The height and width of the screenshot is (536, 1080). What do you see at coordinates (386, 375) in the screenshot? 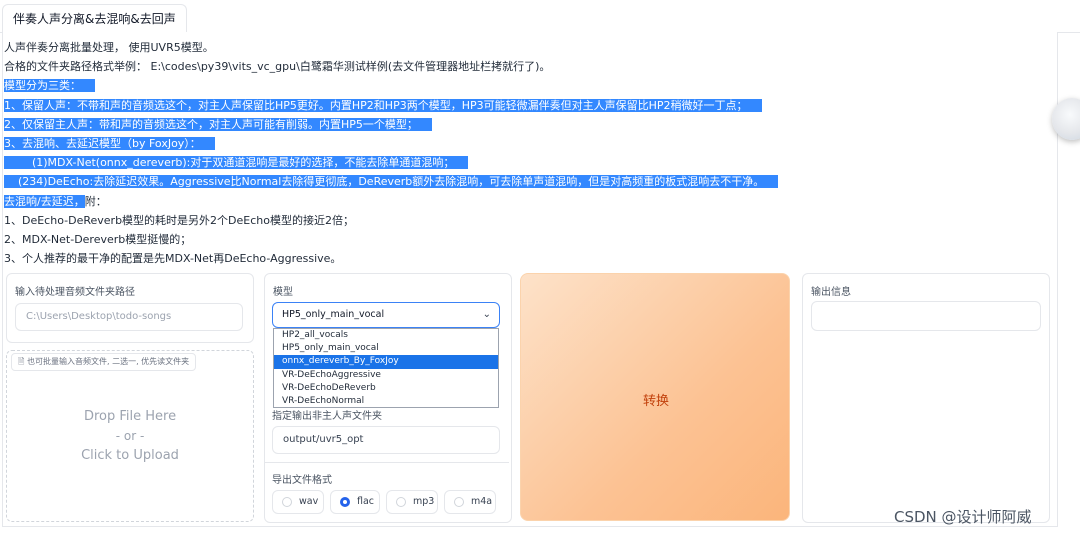
I see `model-option: VR-DeEchoAggressive` at bounding box center [386, 375].